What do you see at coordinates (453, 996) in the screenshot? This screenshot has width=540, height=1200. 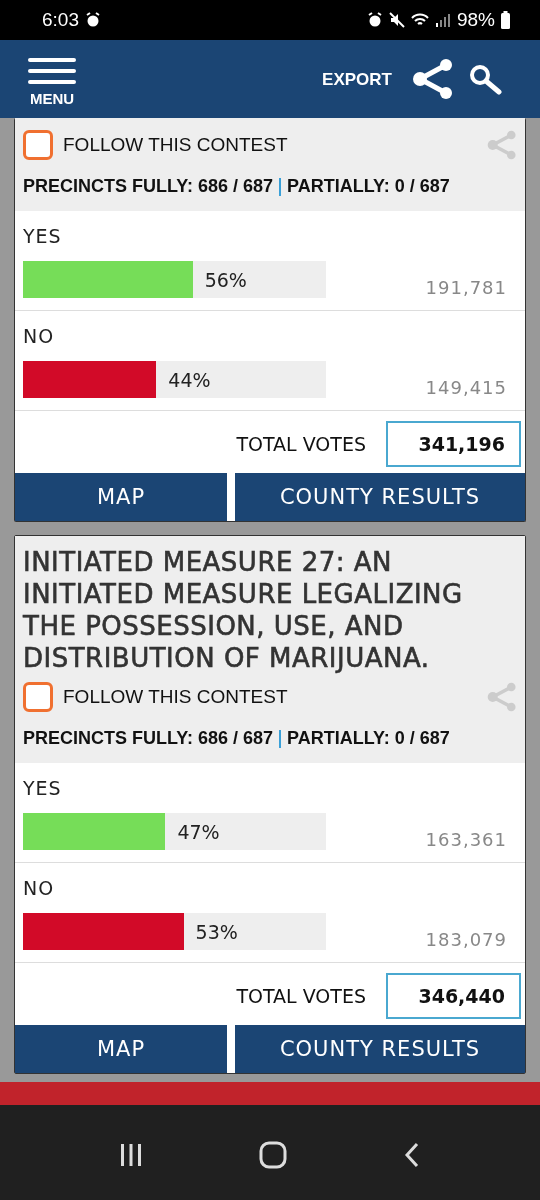 I see `total-votes-value: 346,440` at bounding box center [453, 996].